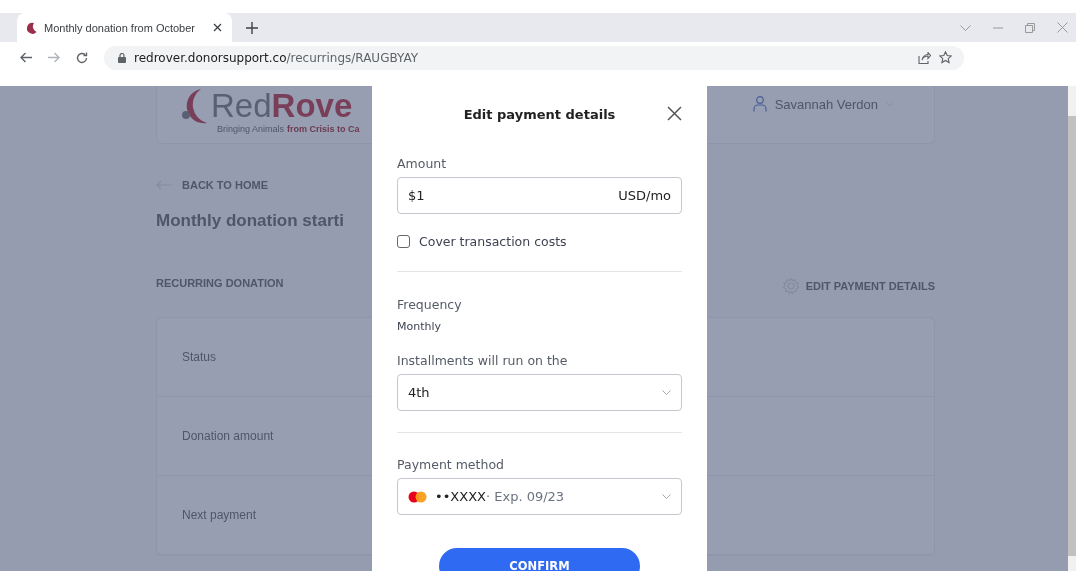 The width and height of the screenshot is (1076, 571). What do you see at coordinates (122, 57) in the screenshot?
I see `lock-icon` at bounding box center [122, 57].